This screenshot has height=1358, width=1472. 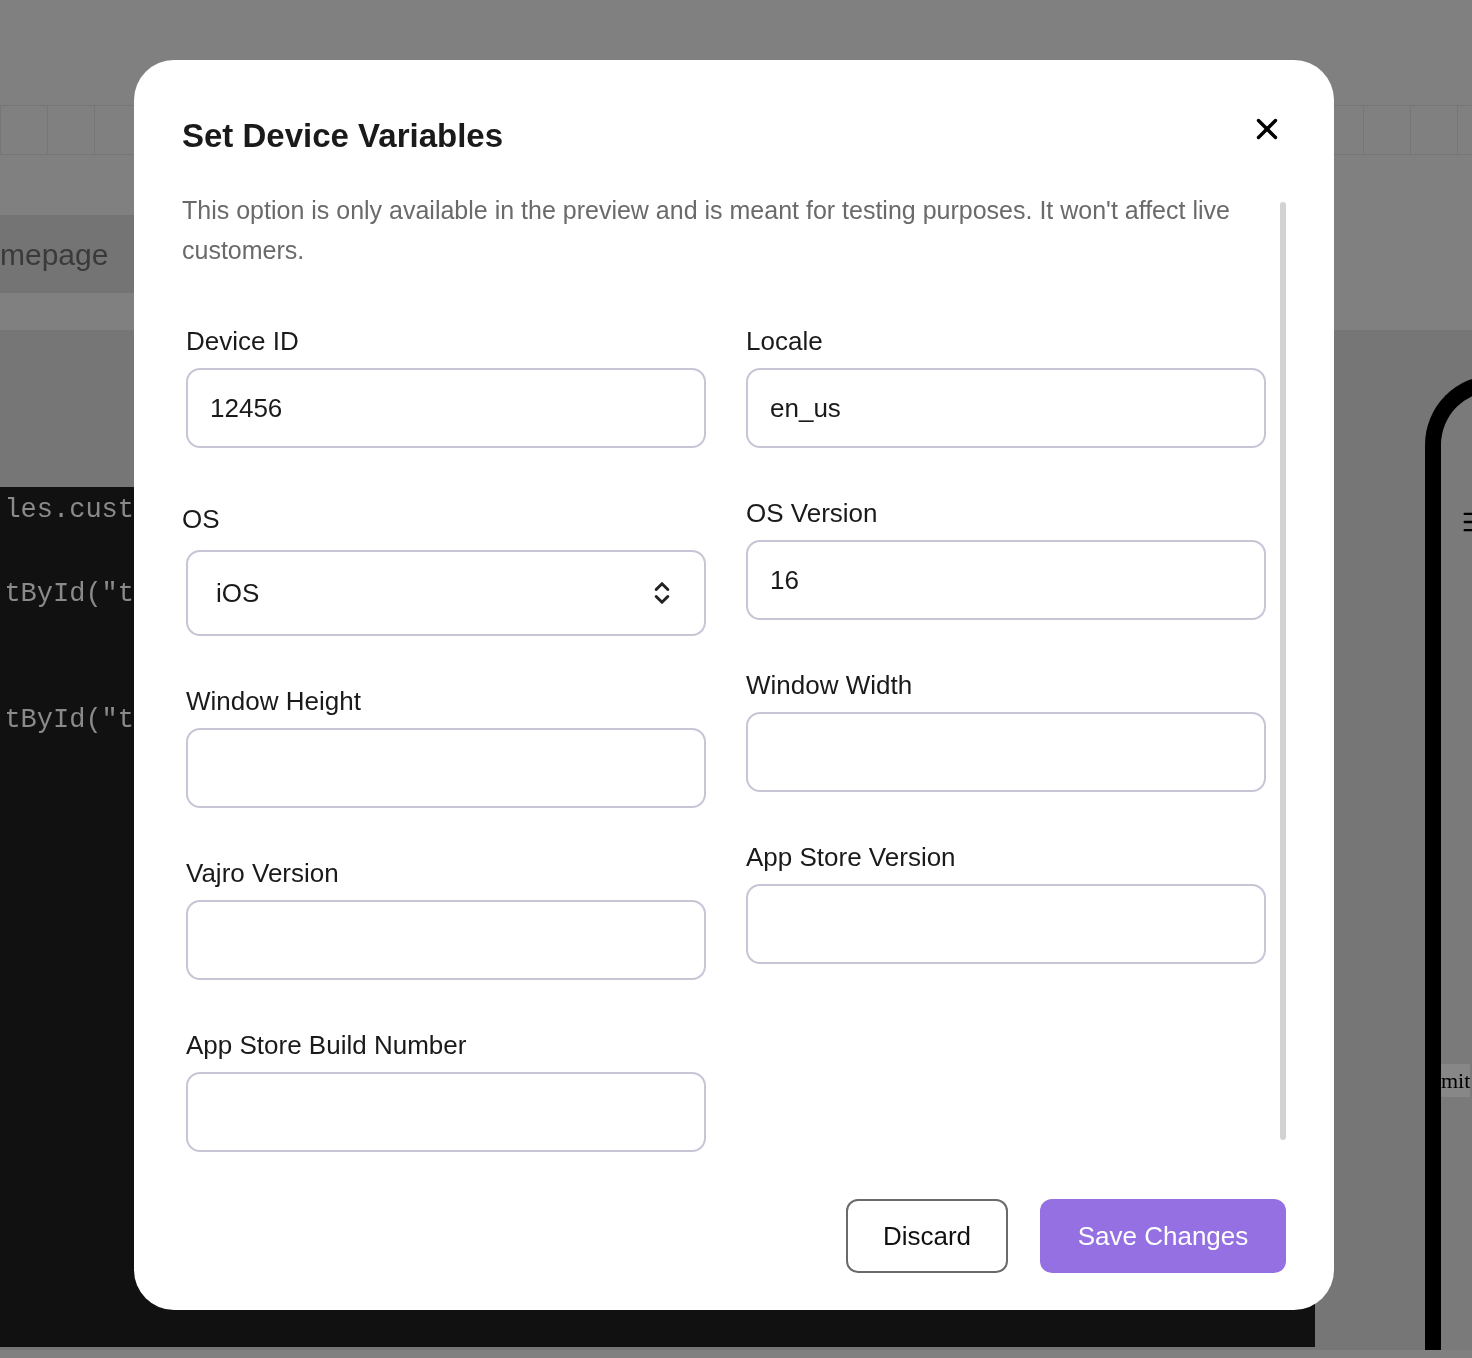 I want to click on scrollbar, so click(x=1283, y=671).